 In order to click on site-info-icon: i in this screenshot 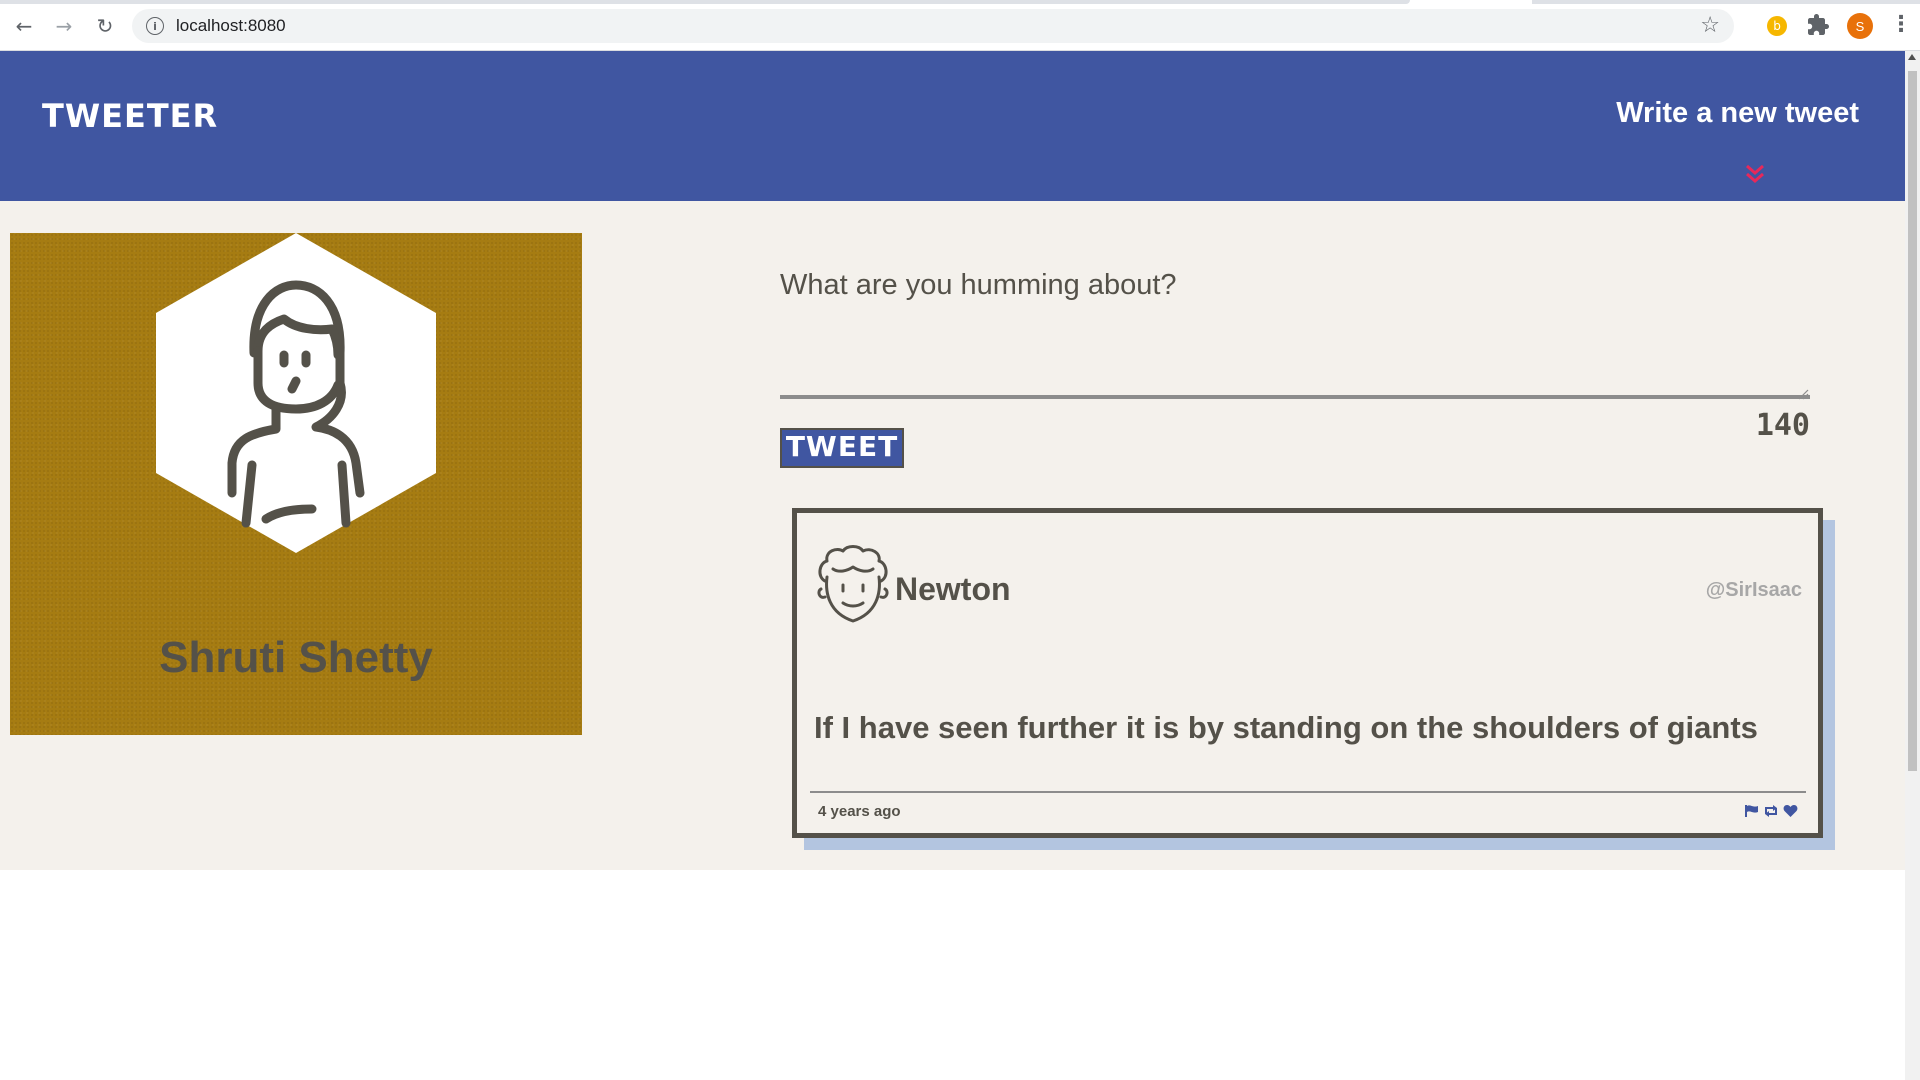, I will do `click(155, 26)`.